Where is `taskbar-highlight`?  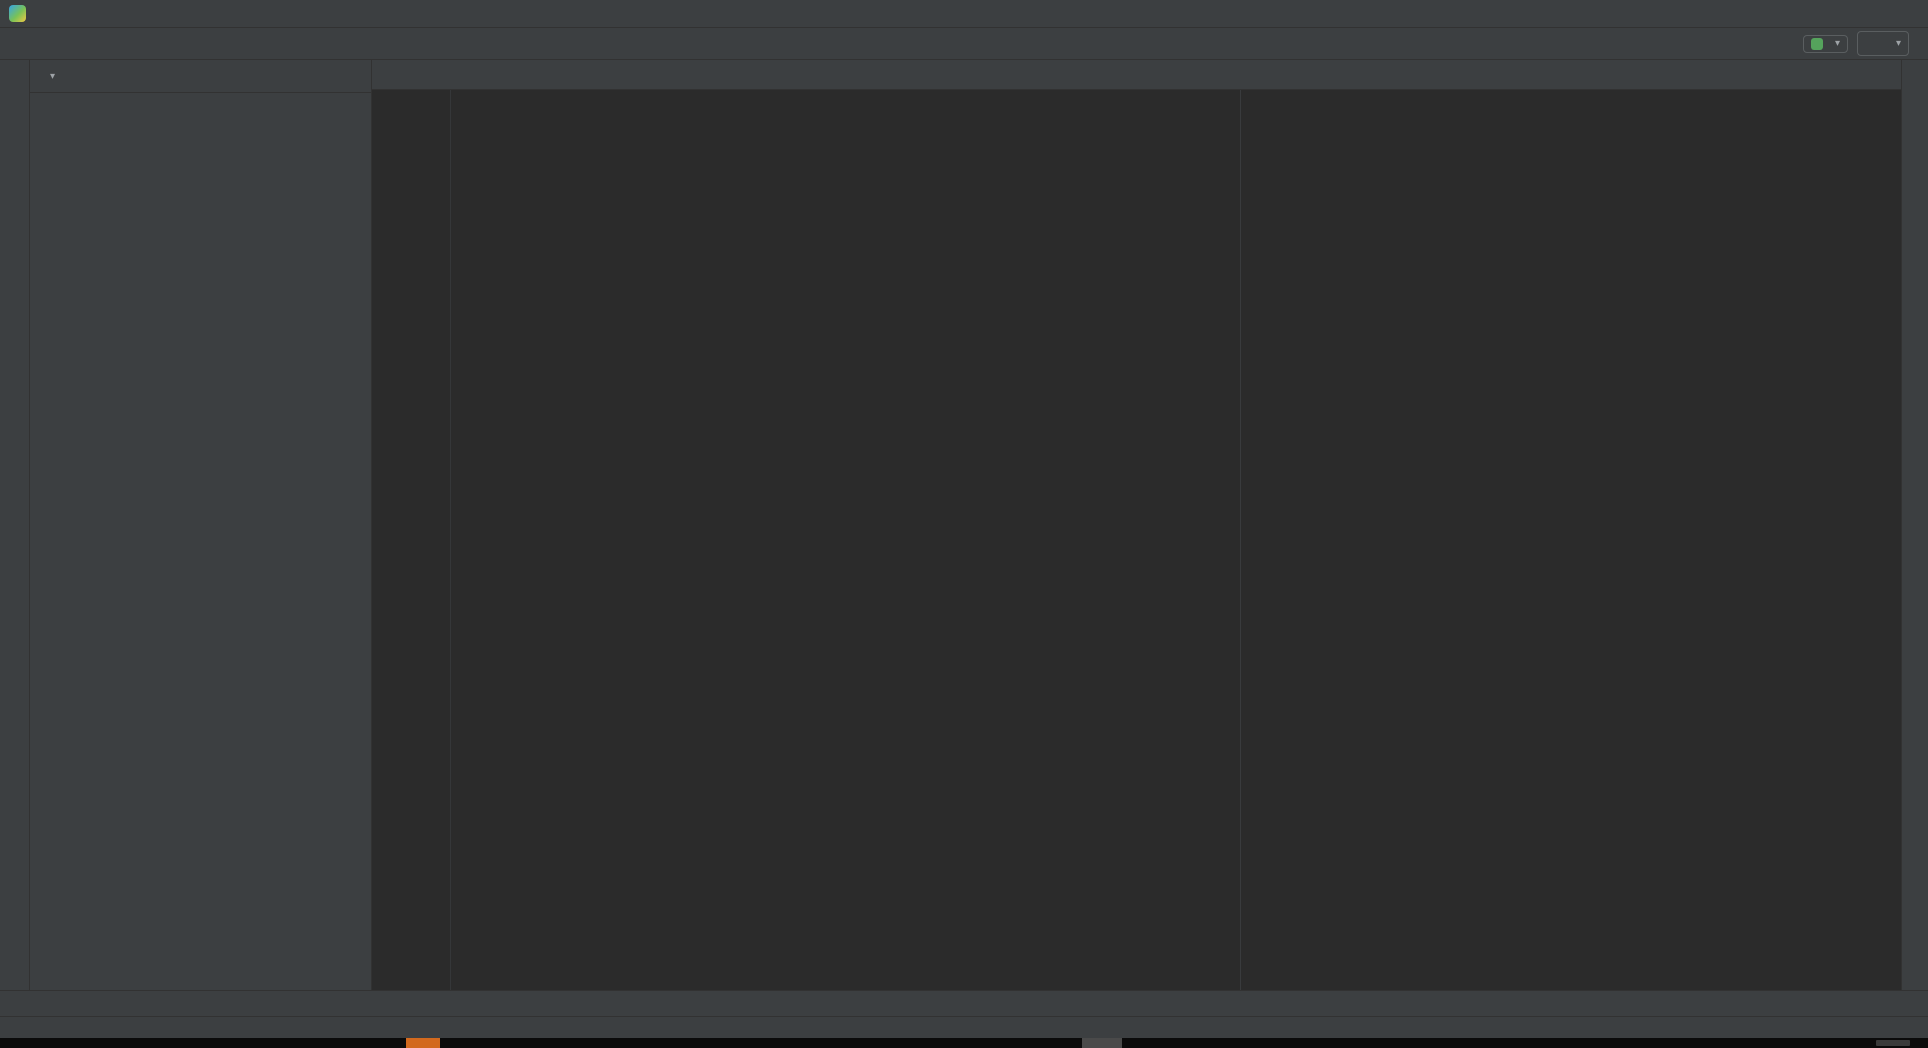 taskbar-highlight is located at coordinates (423, 1043).